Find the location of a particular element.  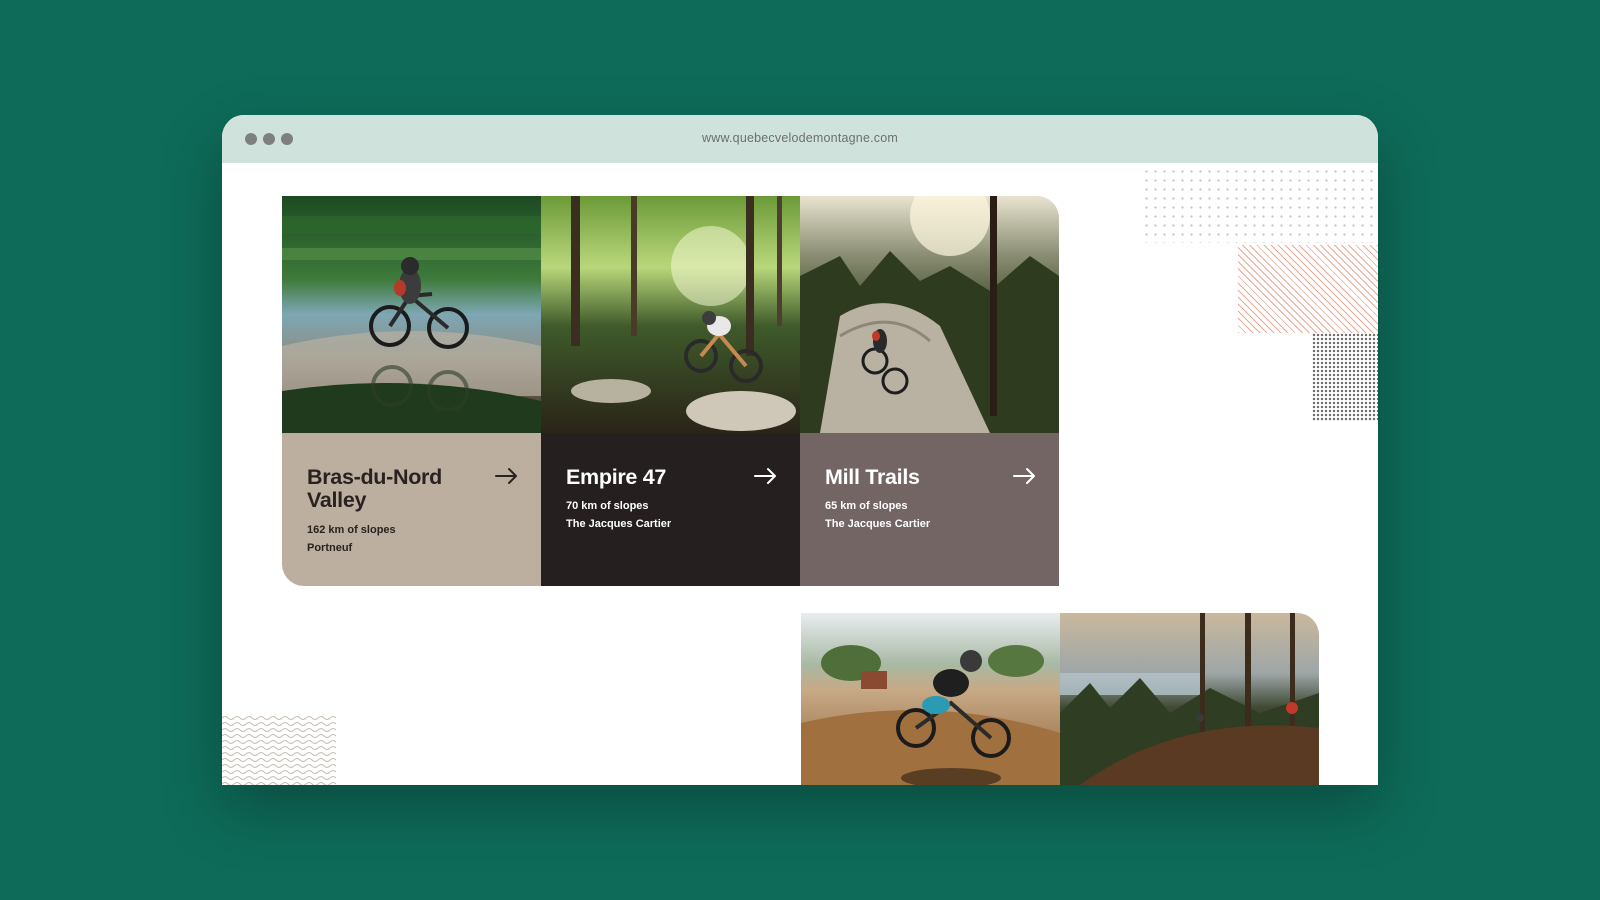

trail-details: 65 km of slopes The Jacques Cartier is located at coordinates (877, 515).